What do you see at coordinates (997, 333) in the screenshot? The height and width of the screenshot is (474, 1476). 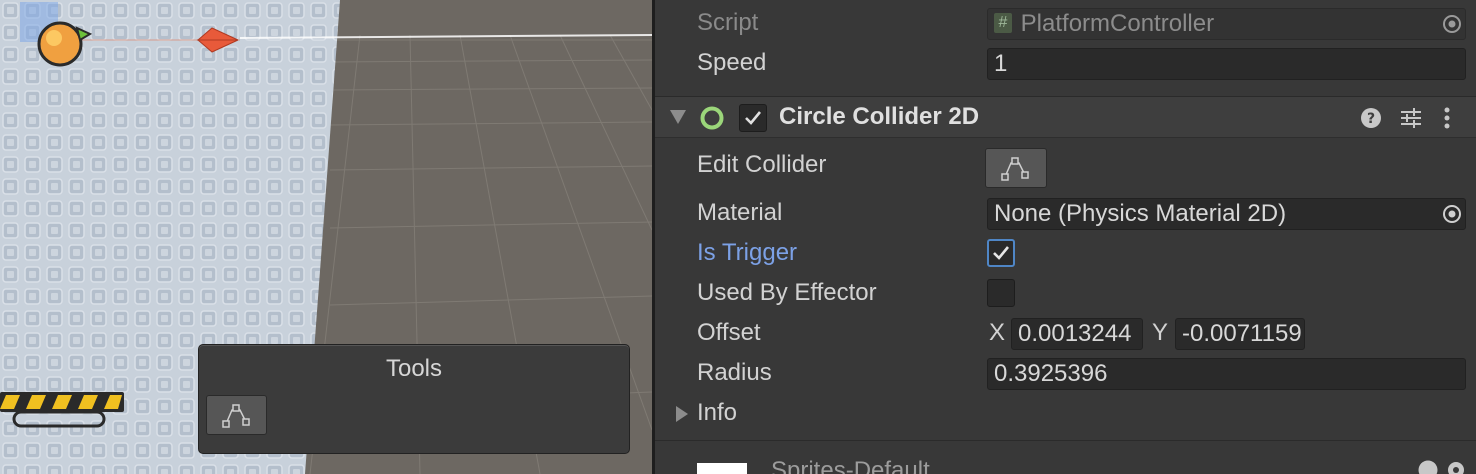 I see `offset-x-label: X` at bounding box center [997, 333].